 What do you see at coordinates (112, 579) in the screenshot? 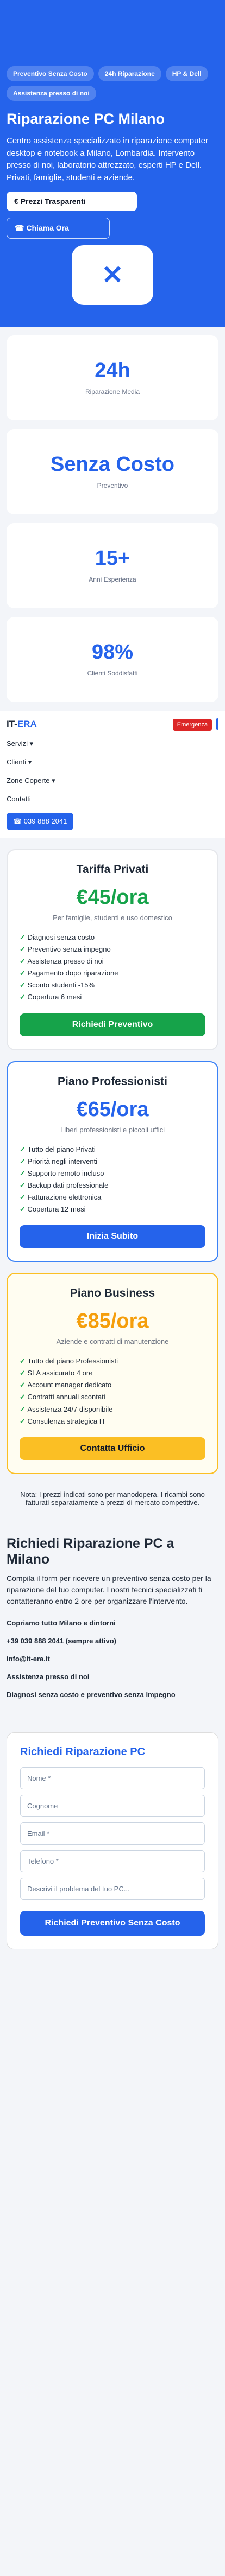
I see `stat-label: Anni Esperienza` at bounding box center [112, 579].